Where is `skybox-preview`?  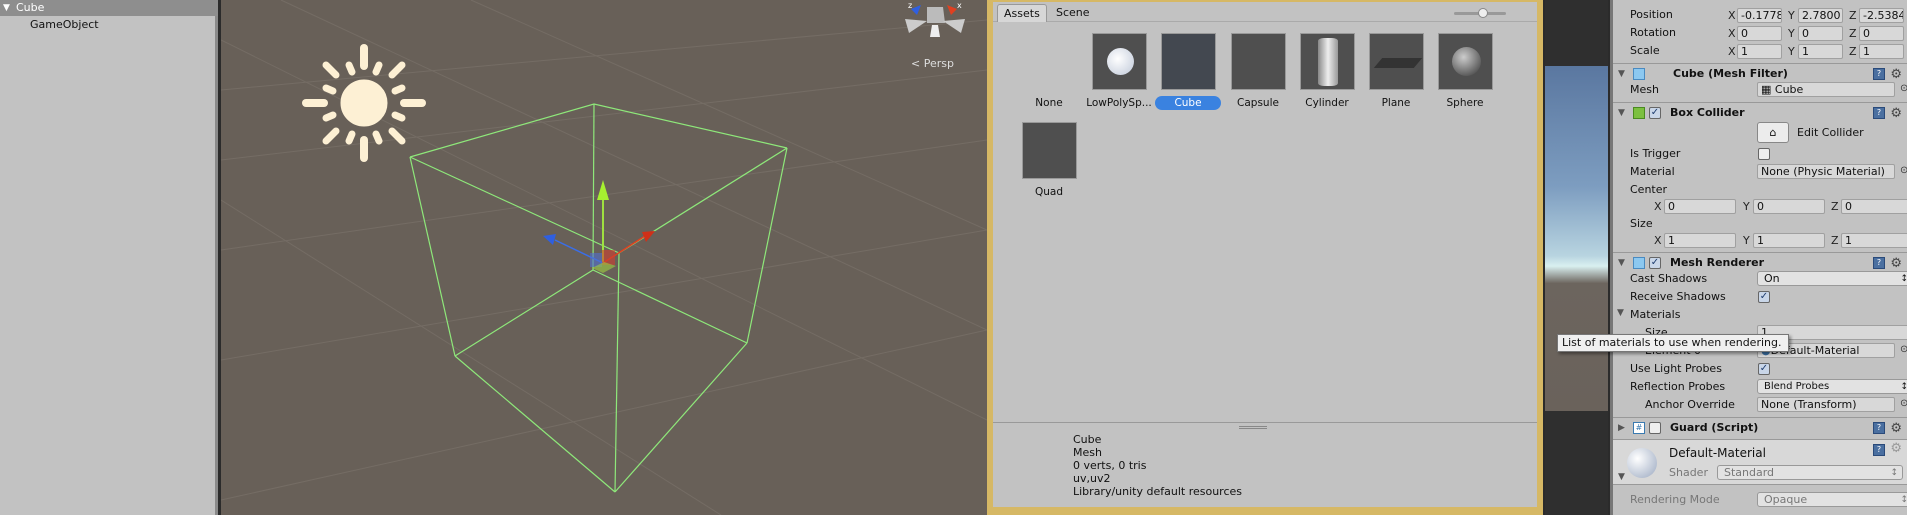 skybox-preview is located at coordinates (1576, 238).